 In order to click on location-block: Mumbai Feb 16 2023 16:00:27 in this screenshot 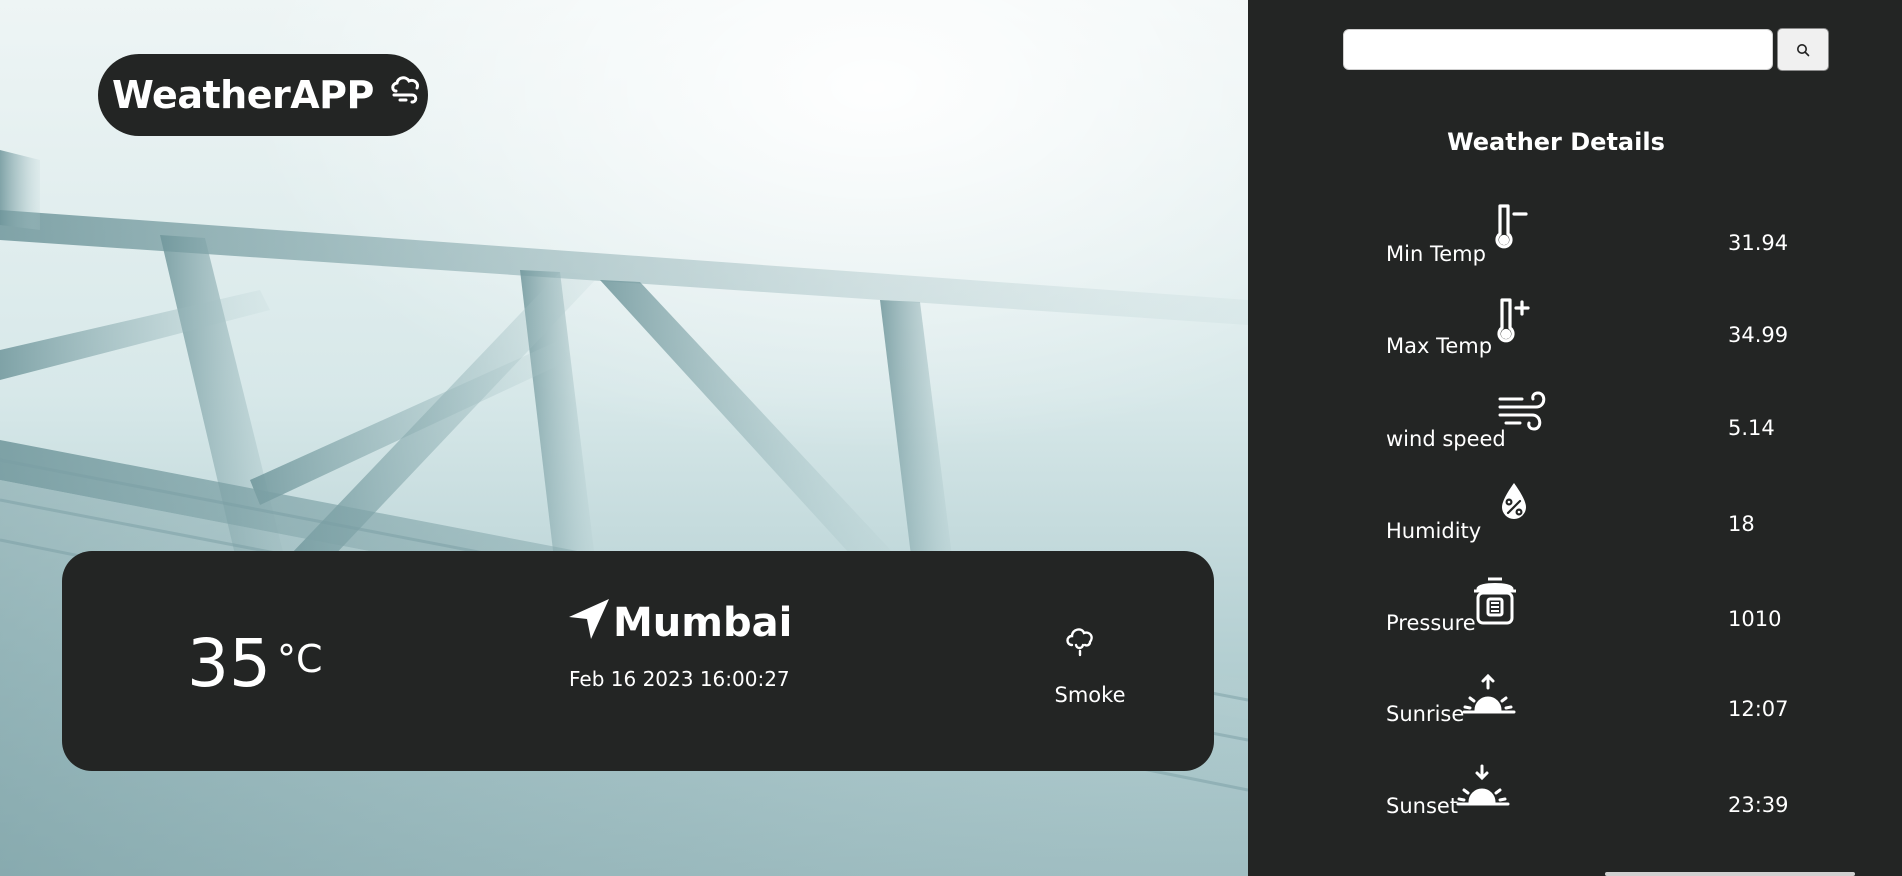, I will do `click(679, 644)`.